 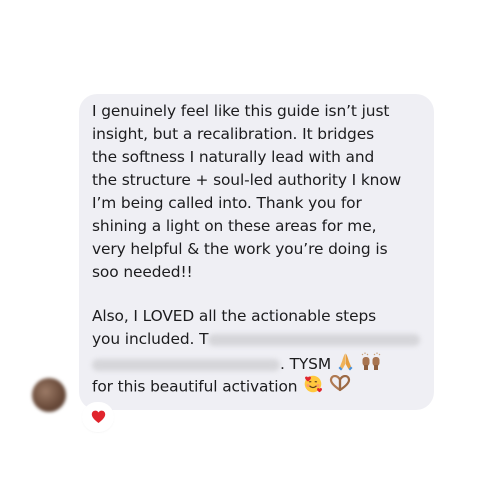 I want to click on message-line: insight, but a recalibration. It bridges, so click(x=233, y=134).